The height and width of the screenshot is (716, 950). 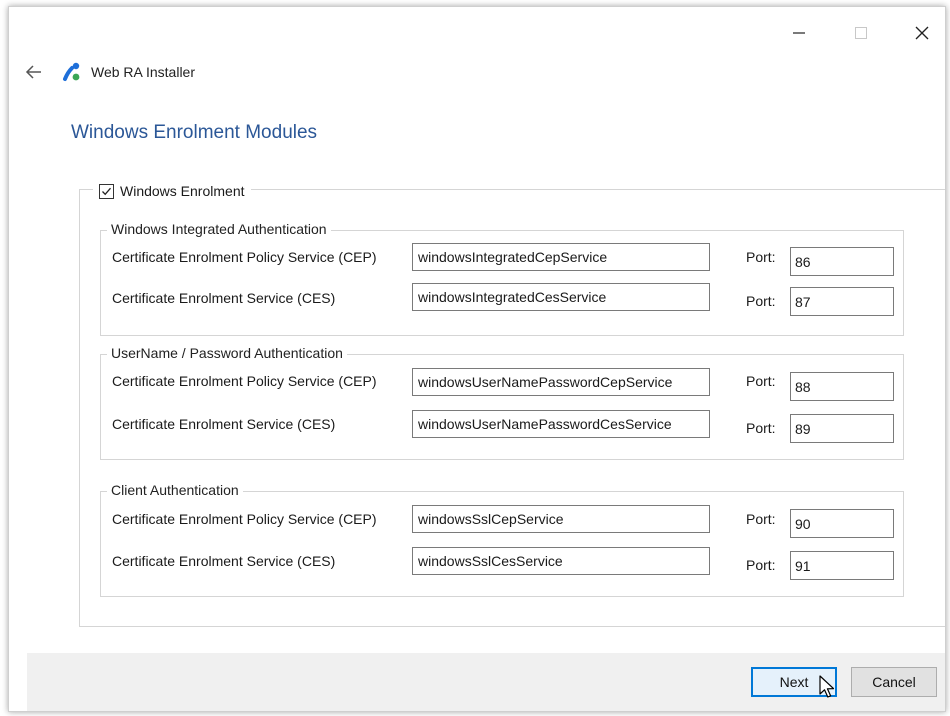 I want to click on integrated-ces-port-input: 87, so click(x=842, y=301).